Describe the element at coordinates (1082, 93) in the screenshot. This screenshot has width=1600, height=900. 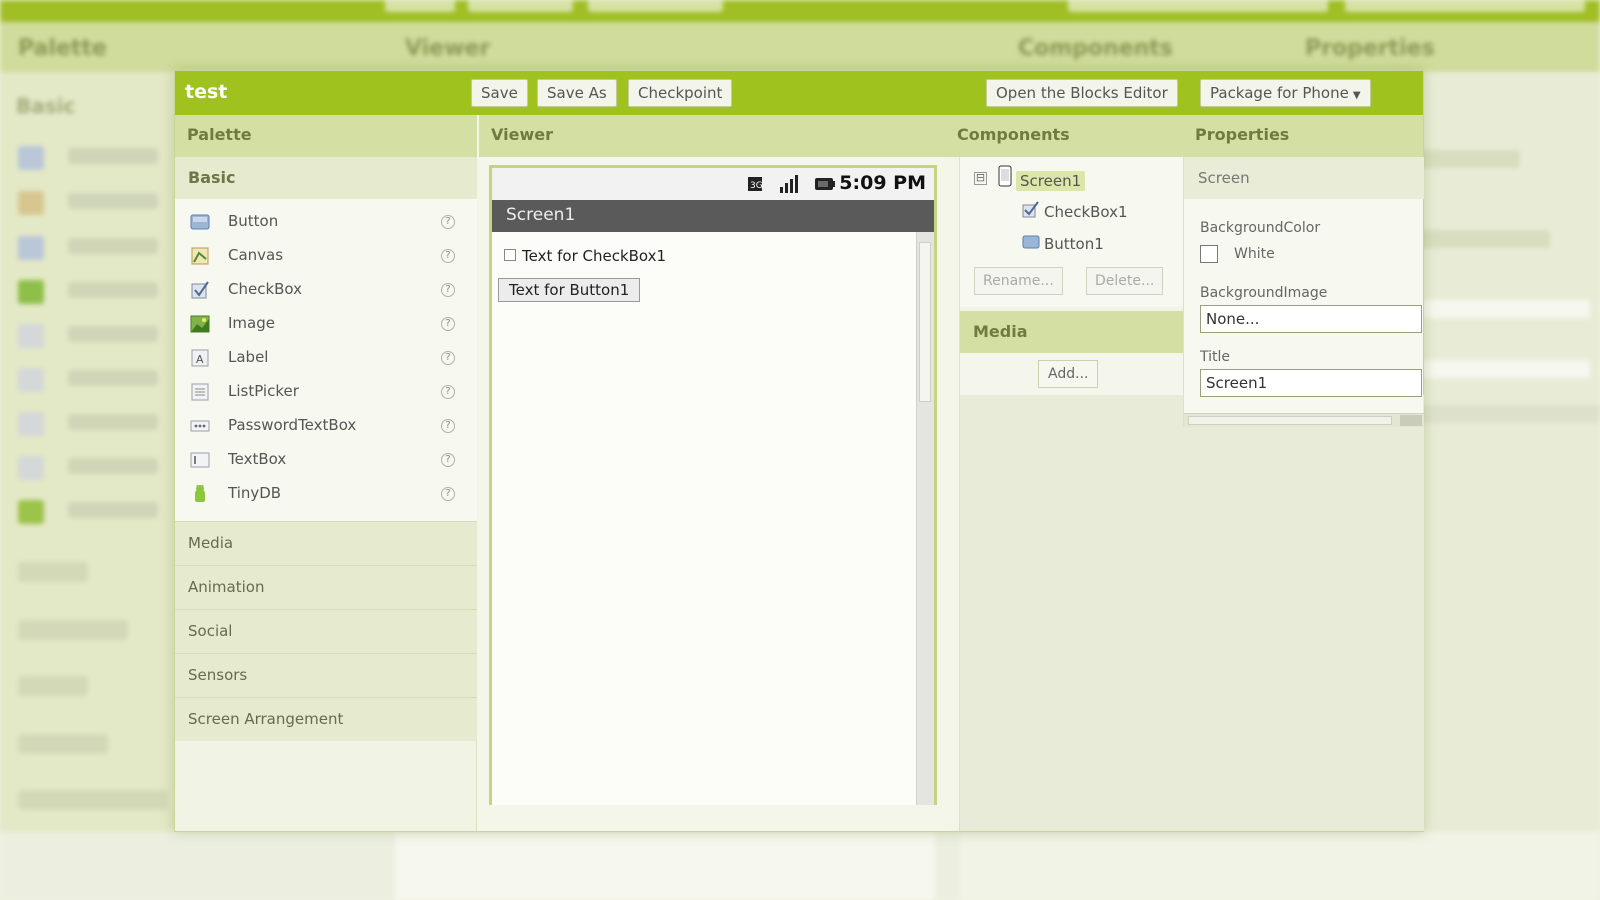
I see `open-blocks-editor-button: Open the Blocks Editor` at that location.